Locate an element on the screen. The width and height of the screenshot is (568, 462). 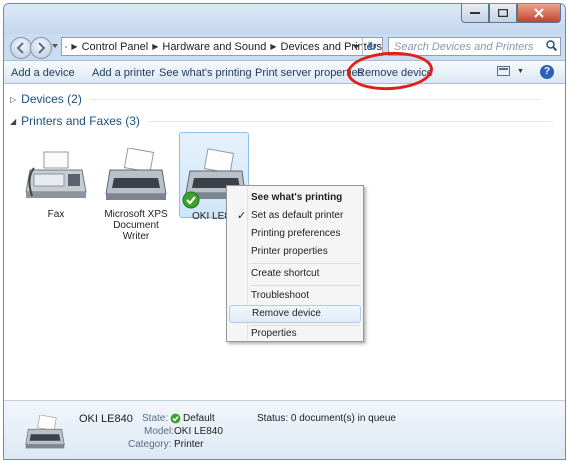
close-button is located at coordinates (539, 13).